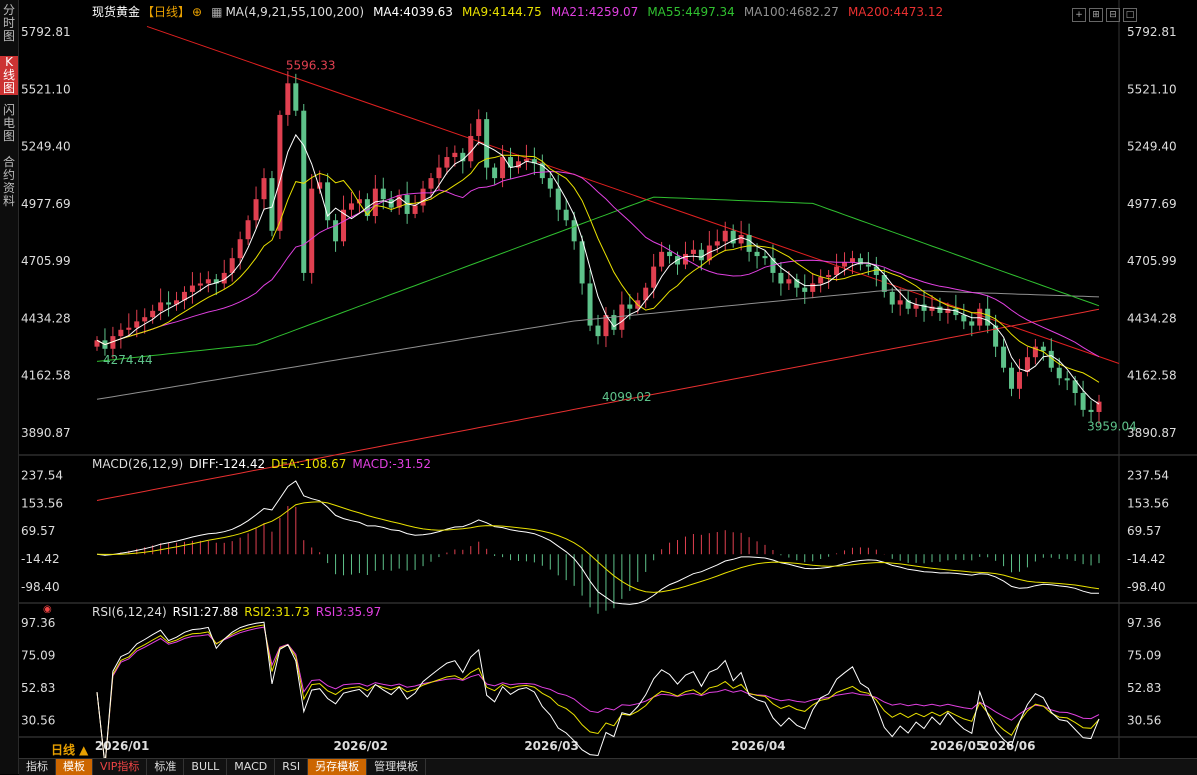  I want to click on rsi-tick-right: 52.83, so click(1144, 688).